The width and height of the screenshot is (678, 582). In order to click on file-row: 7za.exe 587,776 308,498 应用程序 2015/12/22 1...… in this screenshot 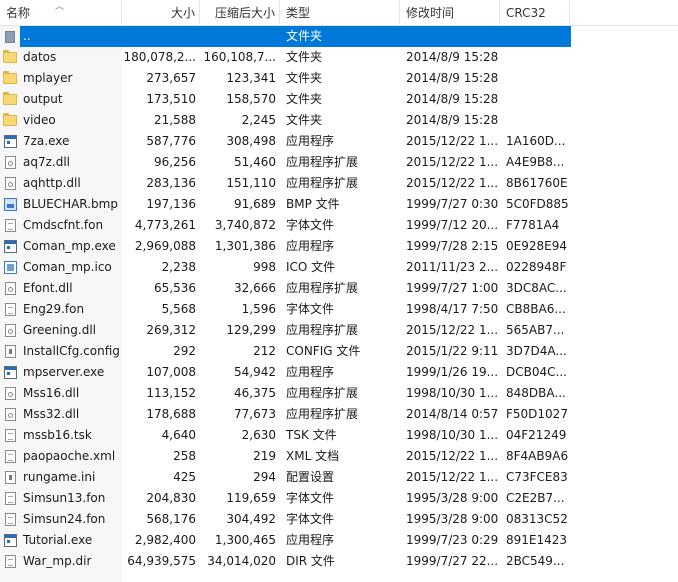, I will do `click(339, 141)`.